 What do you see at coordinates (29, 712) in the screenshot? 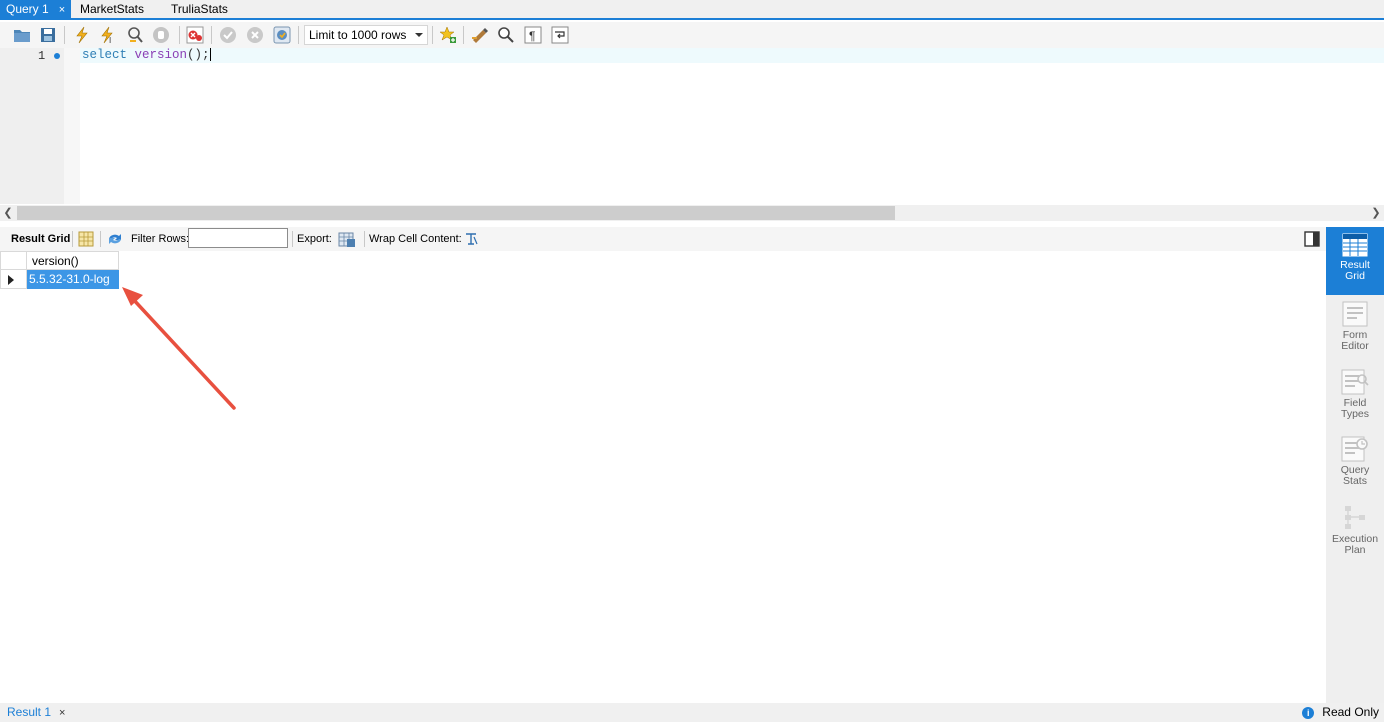
I see `result-tab-label: Result 1` at bounding box center [29, 712].